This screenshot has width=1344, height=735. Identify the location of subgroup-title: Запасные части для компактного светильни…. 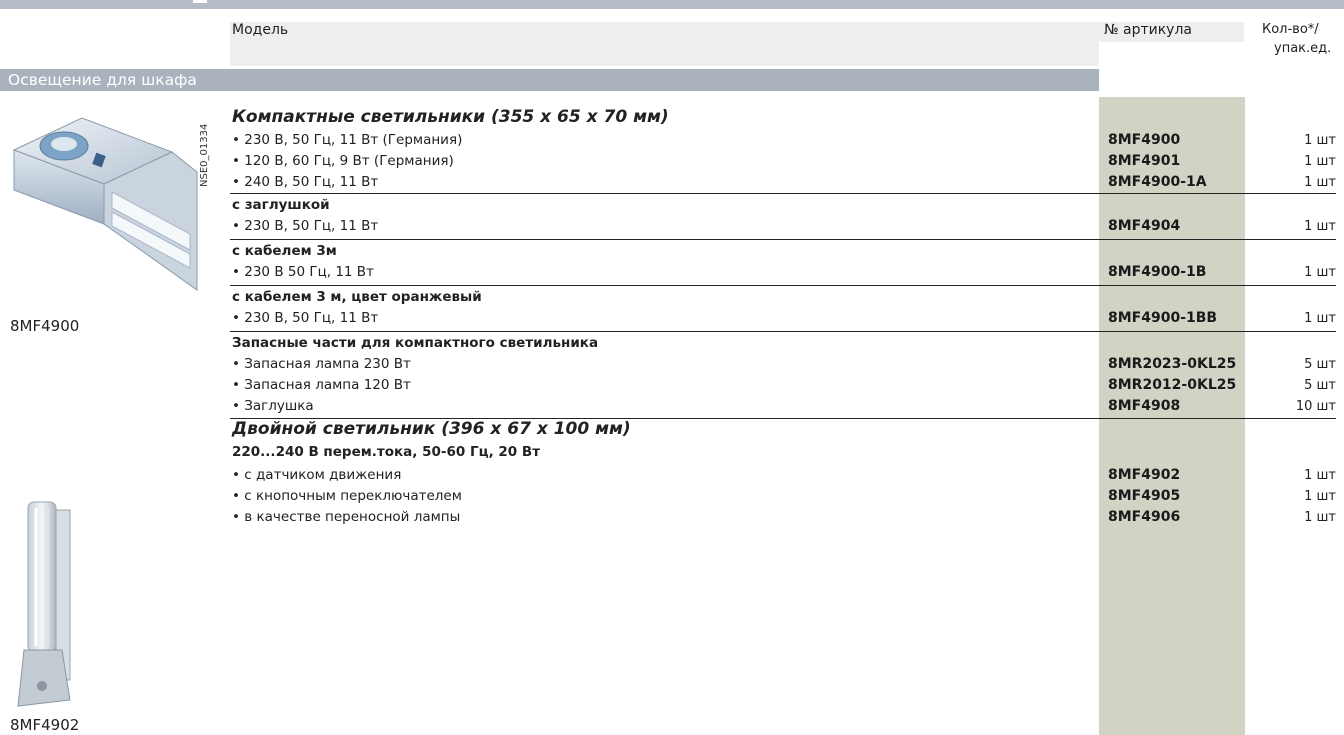
(415, 343).